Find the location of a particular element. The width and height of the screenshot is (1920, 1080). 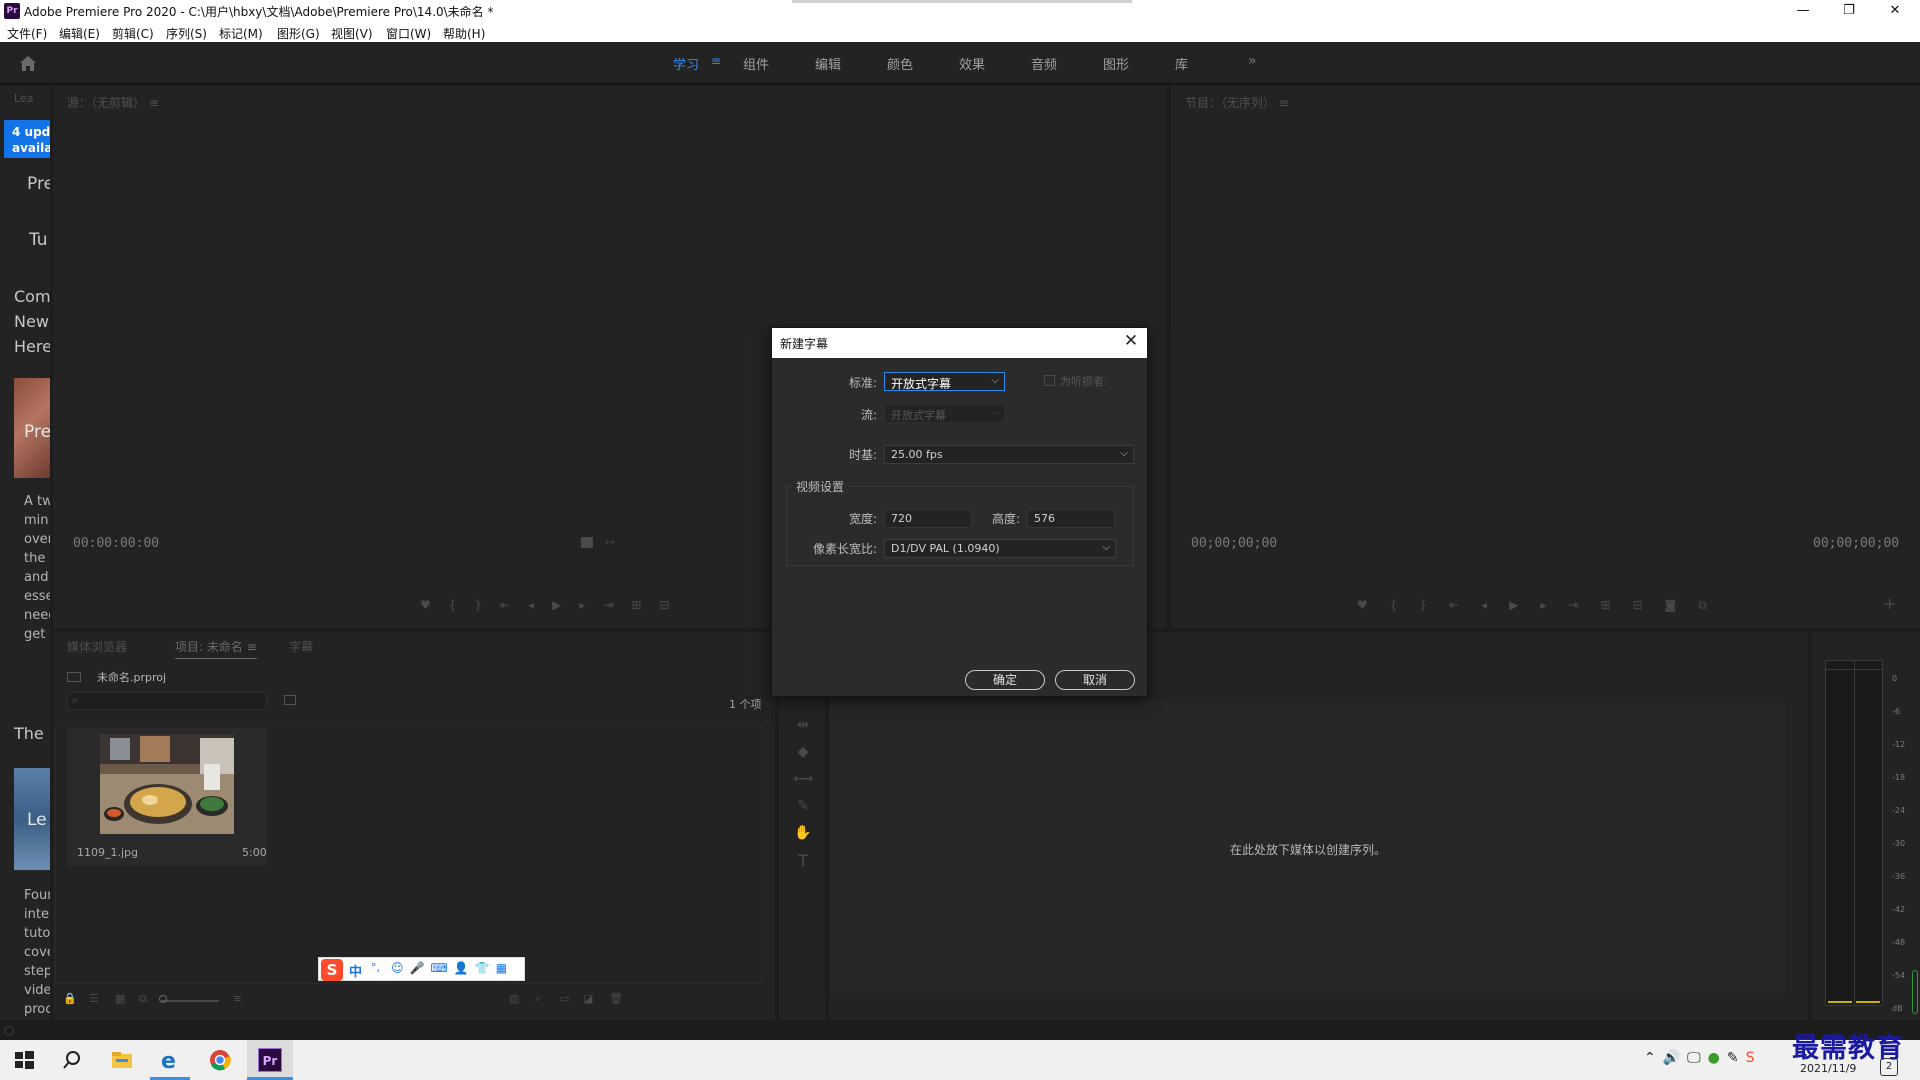

workspace-tab-editing: 编辑 is located at coordinates (828, 63).